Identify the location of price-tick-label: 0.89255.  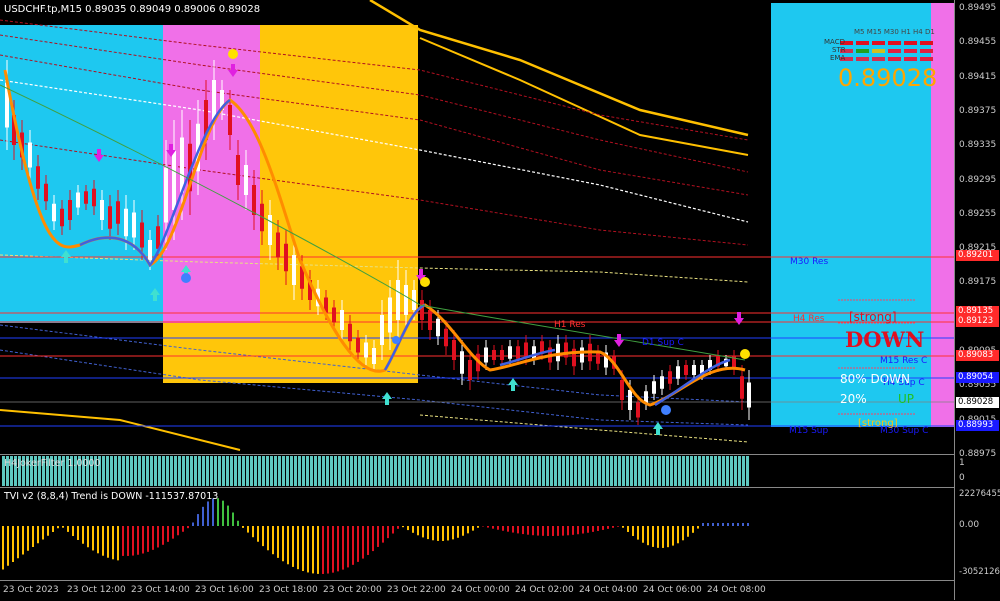
(977, 214).